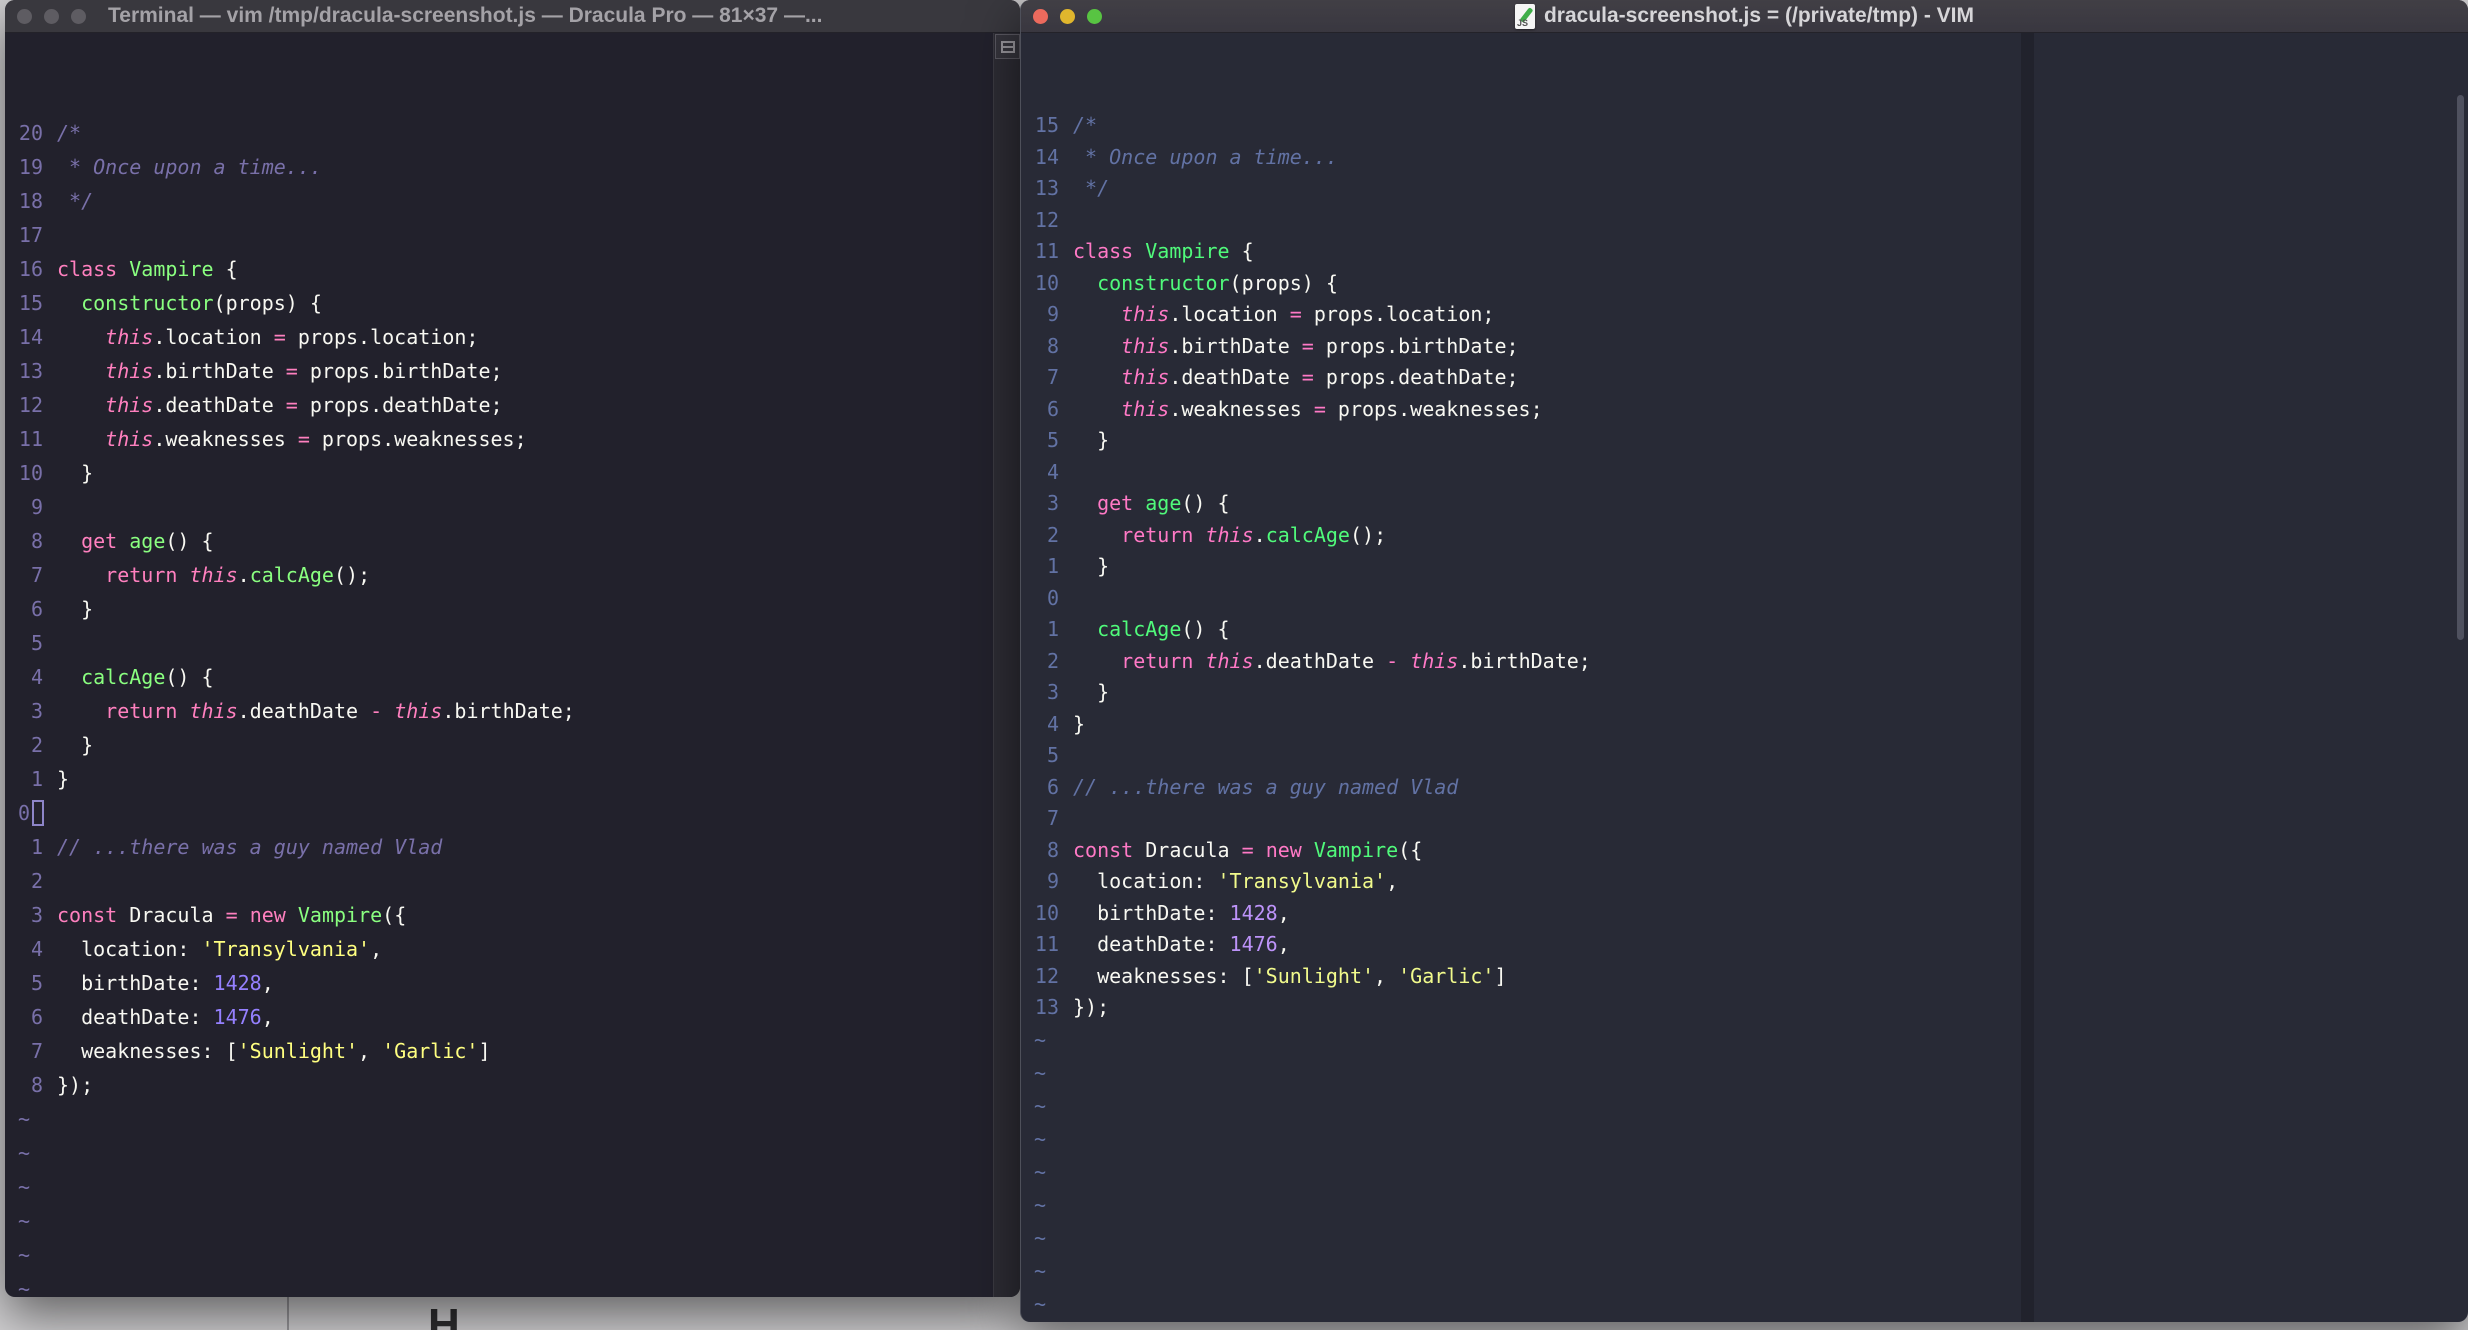  What do you see at coordinates (1731, 378) in the screenshot?
I see `code-line: 7 this.deathDate = props.deathDate;` at bounding box center [1731, 378].